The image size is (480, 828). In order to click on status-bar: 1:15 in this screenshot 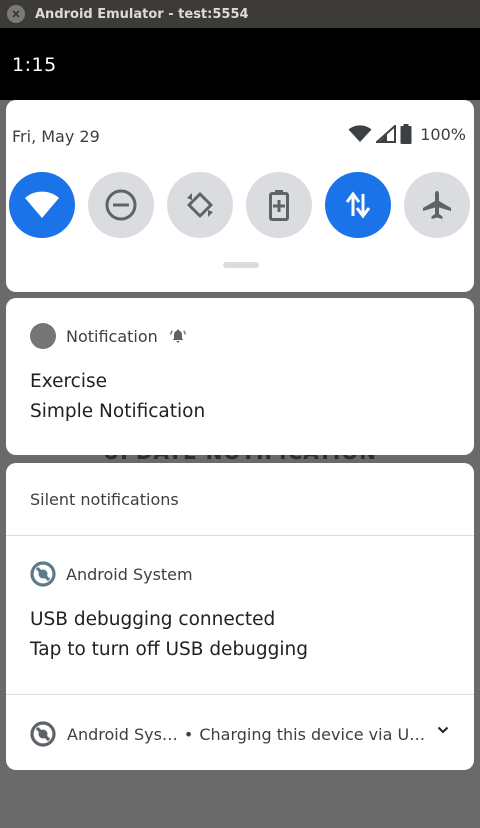, I will do `click(240, 64)`.